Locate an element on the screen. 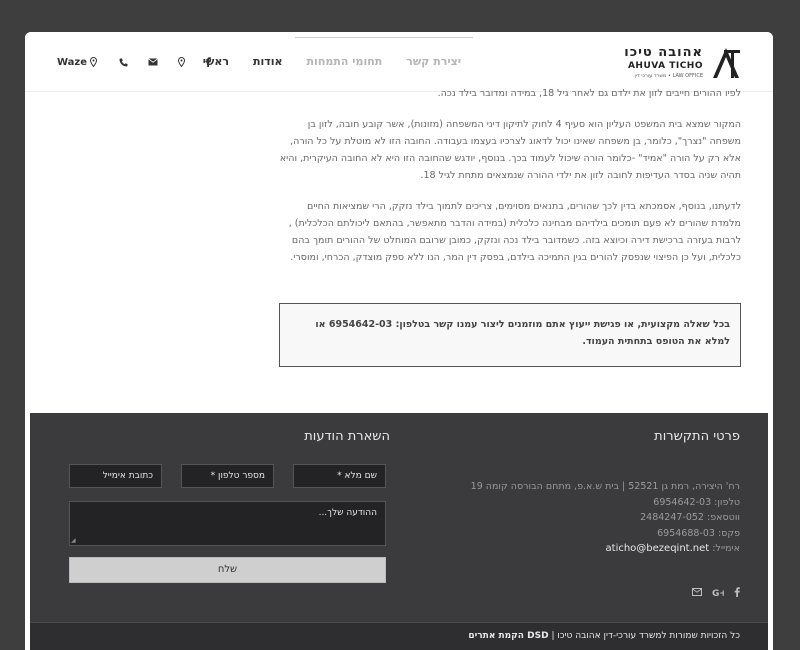  leave-message-title: השארת הודעות is located at coordinates (347, 436).